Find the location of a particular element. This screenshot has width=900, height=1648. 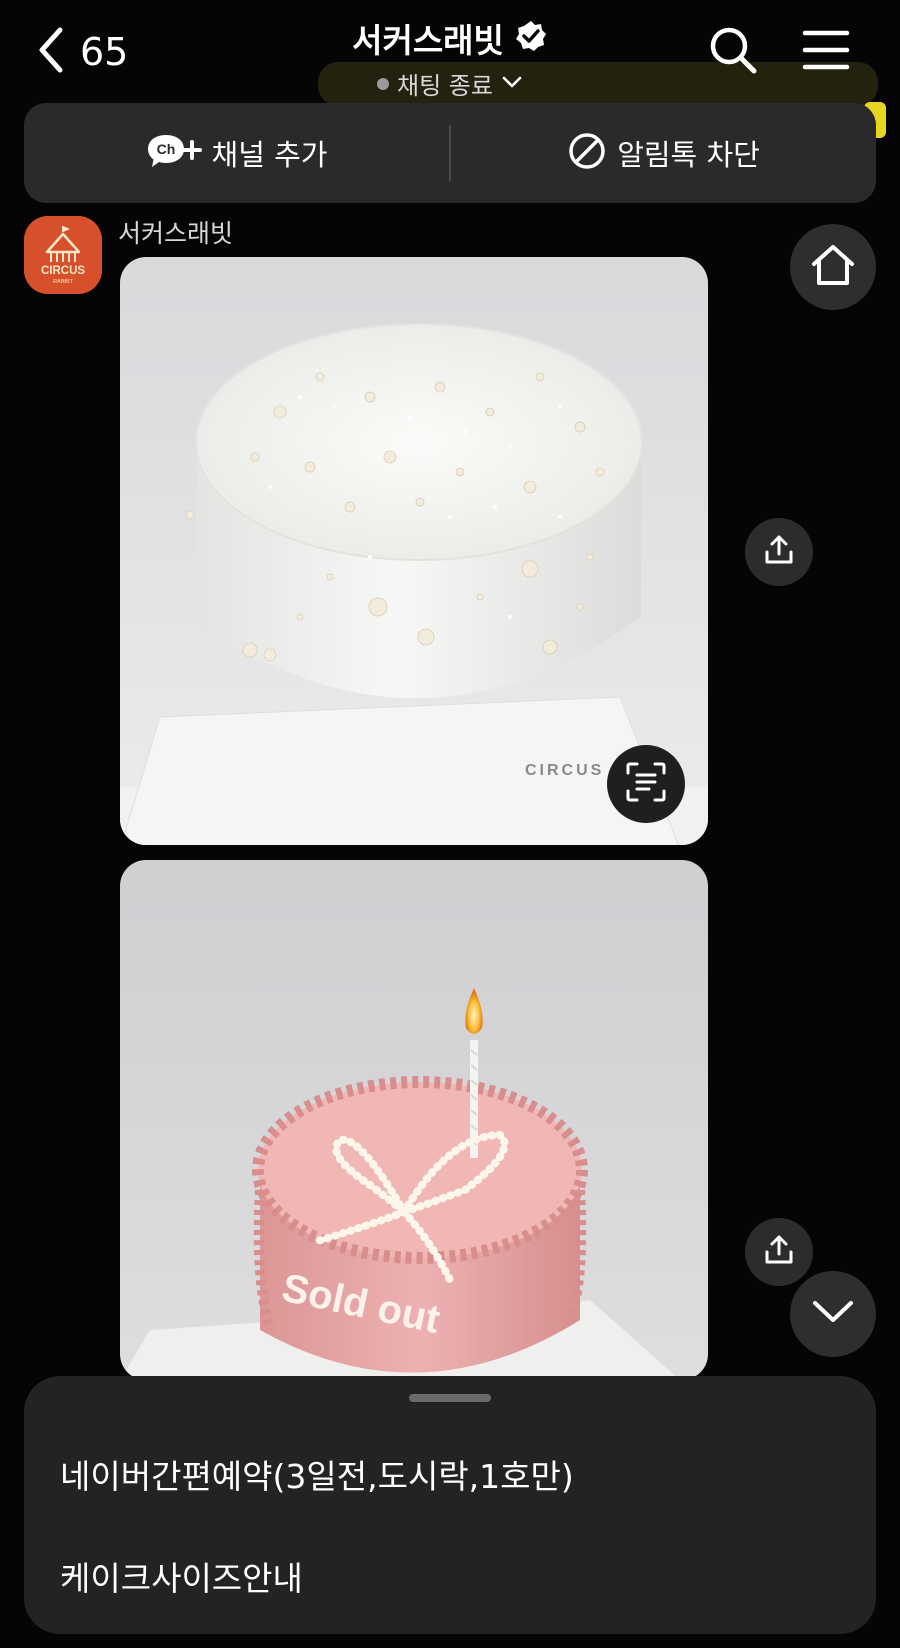

unread-count: 65 is located at coordinates (104, 52).